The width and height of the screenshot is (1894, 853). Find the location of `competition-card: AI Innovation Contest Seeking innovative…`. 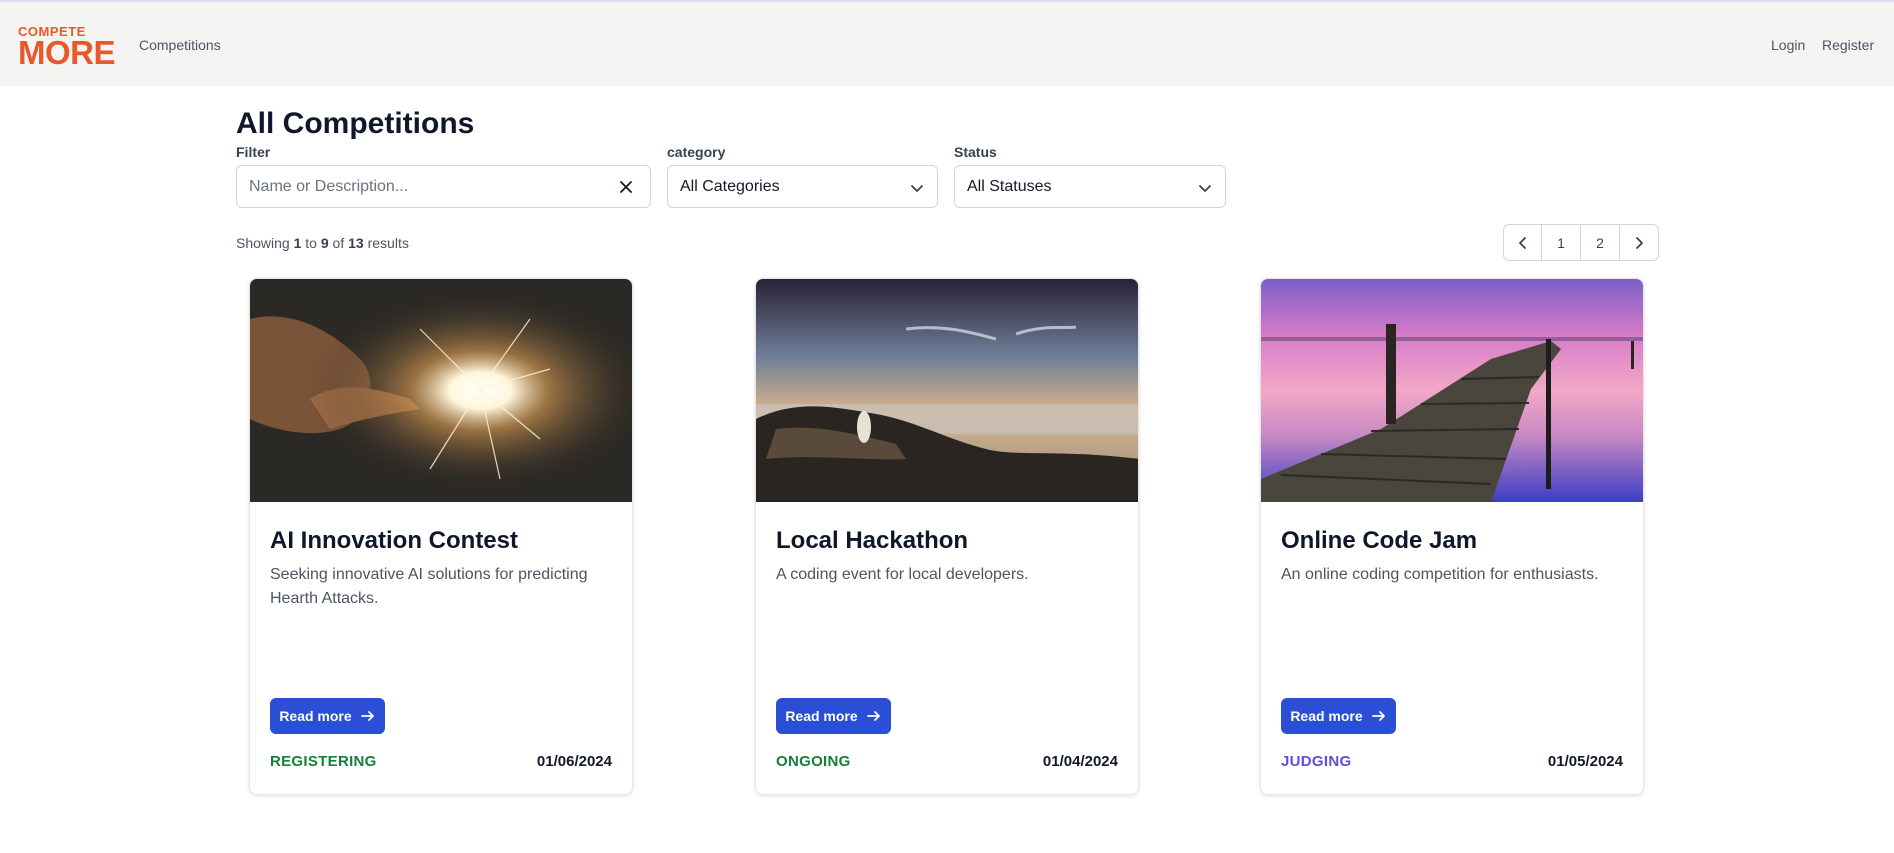

competition-card: AI Innovation Contest Seeking innovative… is located at coordinates (441, 536).